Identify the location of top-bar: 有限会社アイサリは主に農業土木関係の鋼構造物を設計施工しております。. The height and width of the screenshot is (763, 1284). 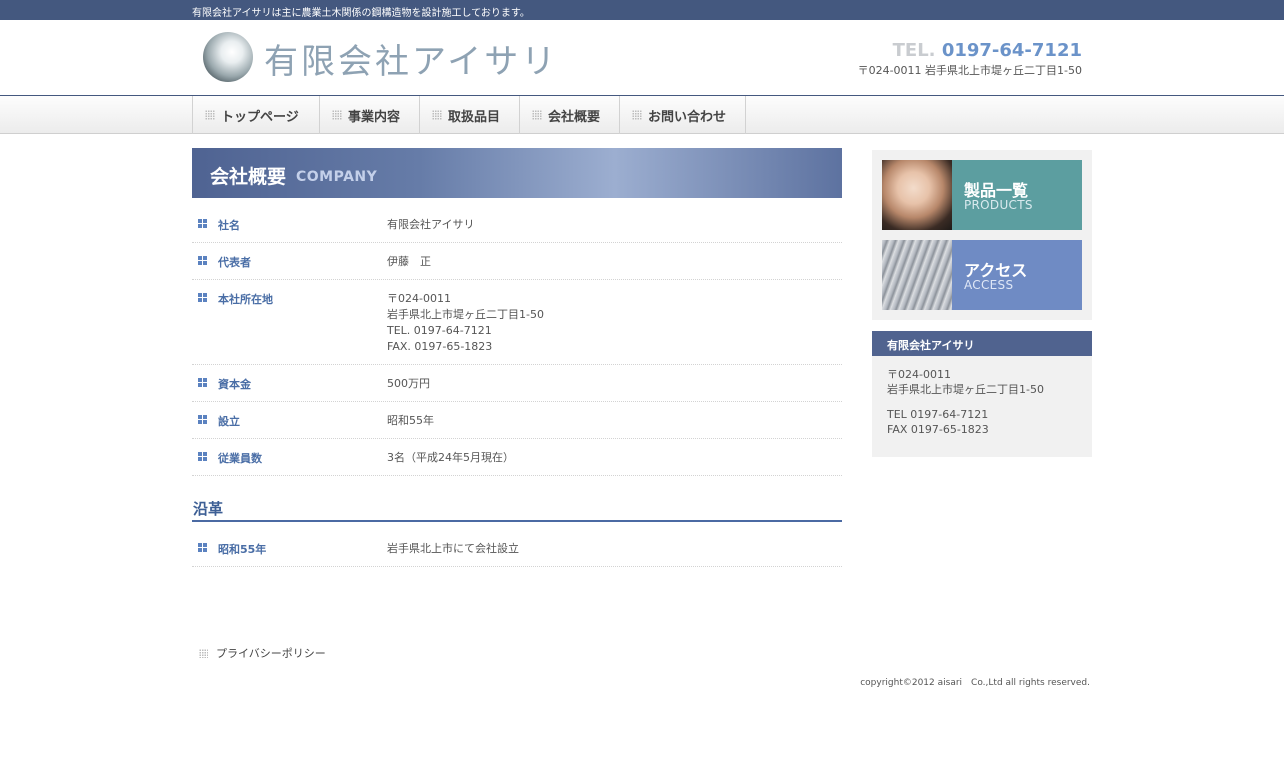
(642, 10).